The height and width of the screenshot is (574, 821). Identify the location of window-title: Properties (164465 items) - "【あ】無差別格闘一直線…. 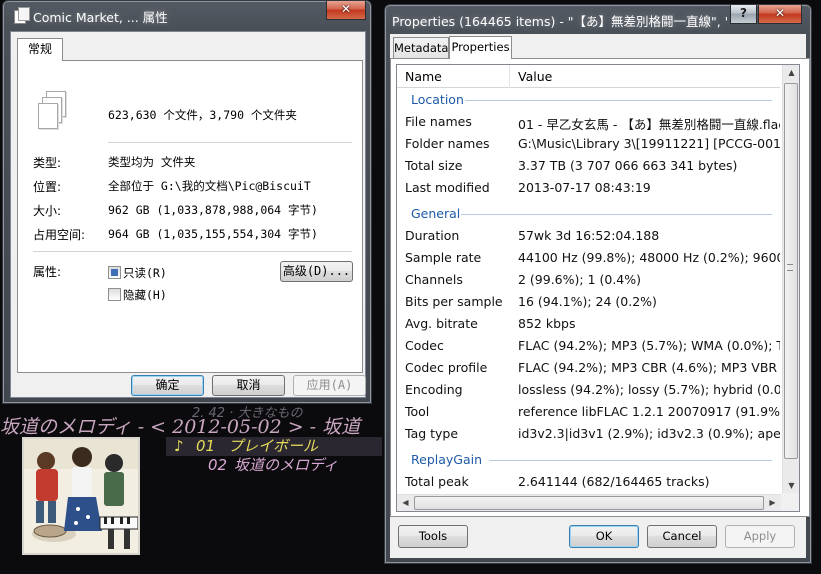
(559, 21).